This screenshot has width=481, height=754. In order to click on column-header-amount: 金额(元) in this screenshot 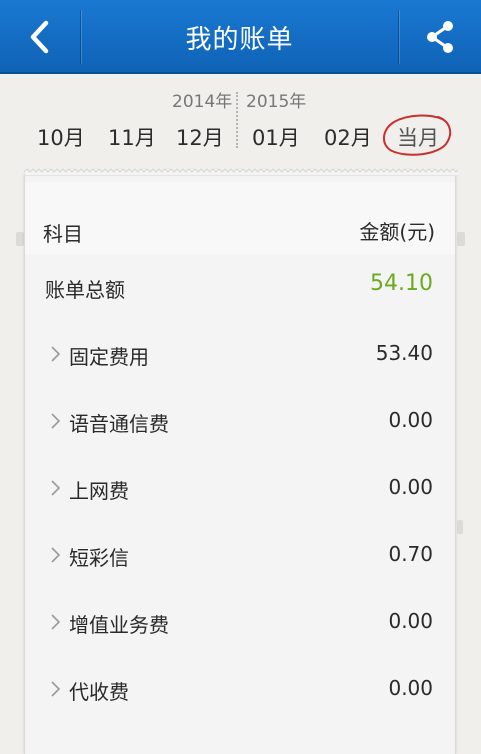, I will do `click(397, 232)`.